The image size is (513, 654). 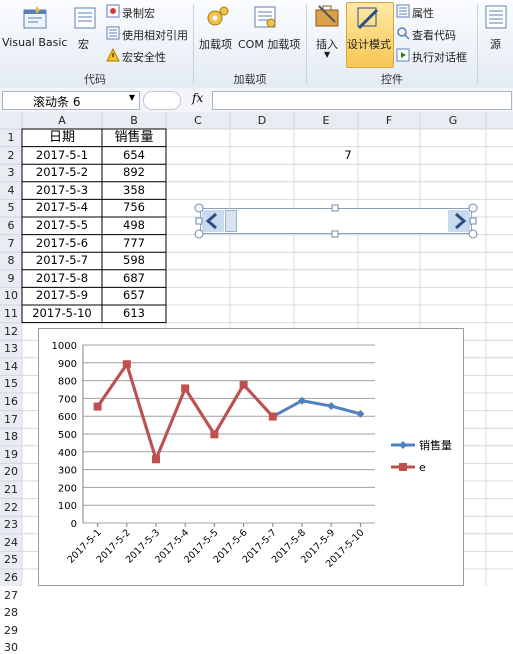 I want to click on macro-button: 宏, so click(x=83, y=44).